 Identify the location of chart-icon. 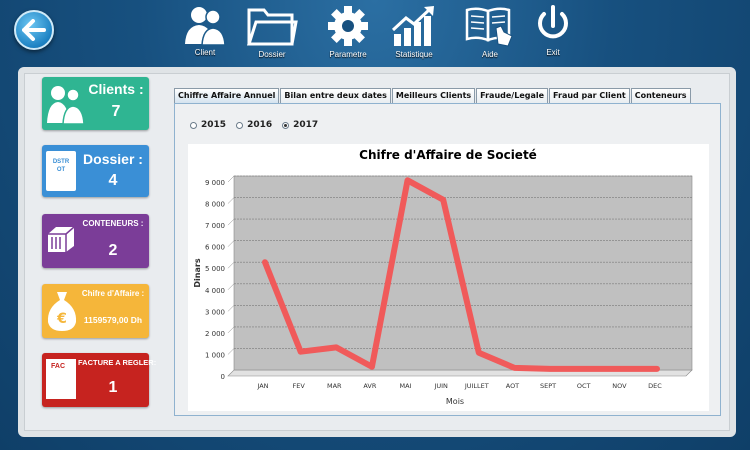
(412, 26).